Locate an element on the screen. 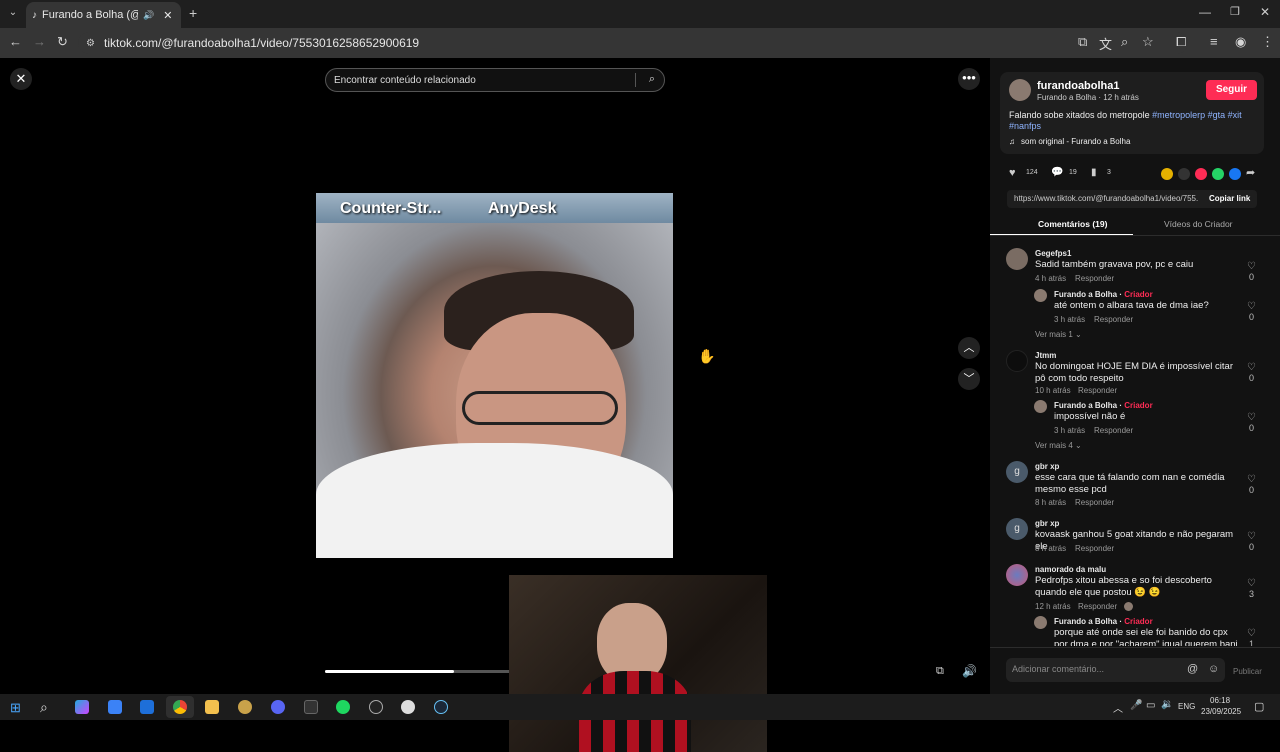 The width and height of the screenshot is (1280, 752). back-icon: ← is located at coordinates (15, 41).